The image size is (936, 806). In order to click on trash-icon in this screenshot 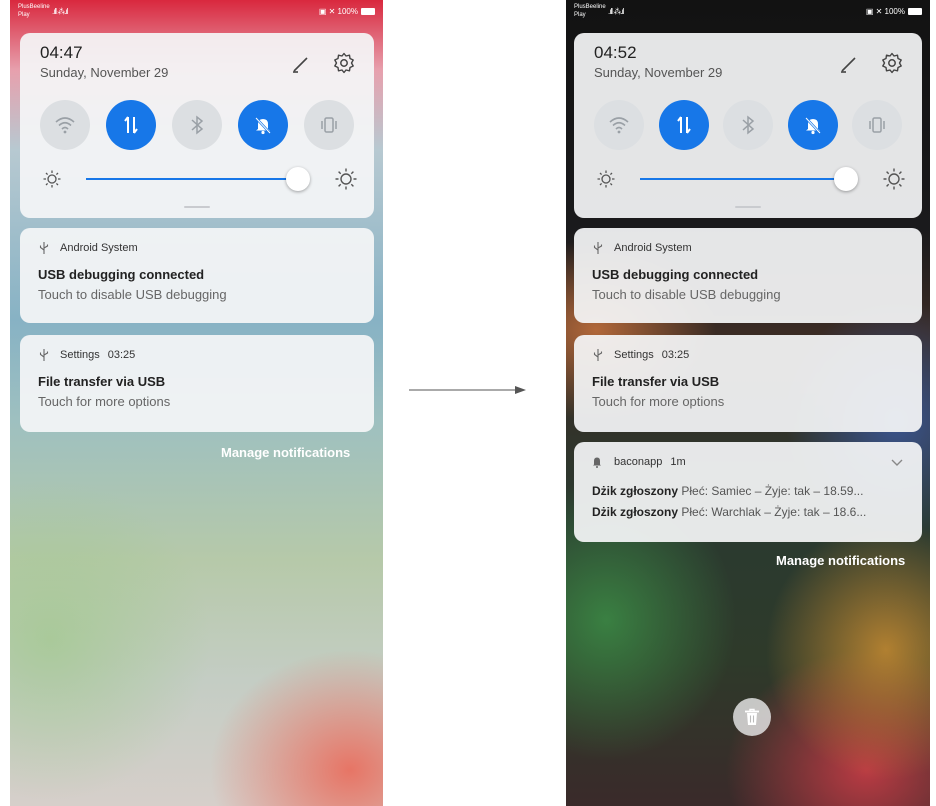, I will do `click(752, 716)`.